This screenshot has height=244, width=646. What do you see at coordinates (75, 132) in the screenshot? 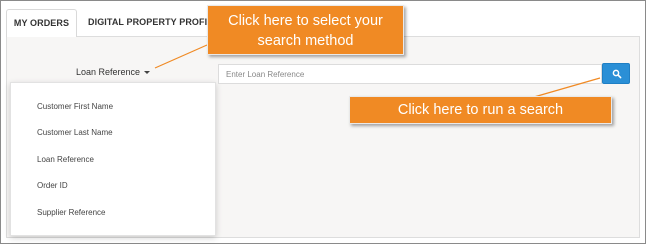
I see `menu-item-customer-last-name: Customer Last Name` at bounding box center [75, 132].